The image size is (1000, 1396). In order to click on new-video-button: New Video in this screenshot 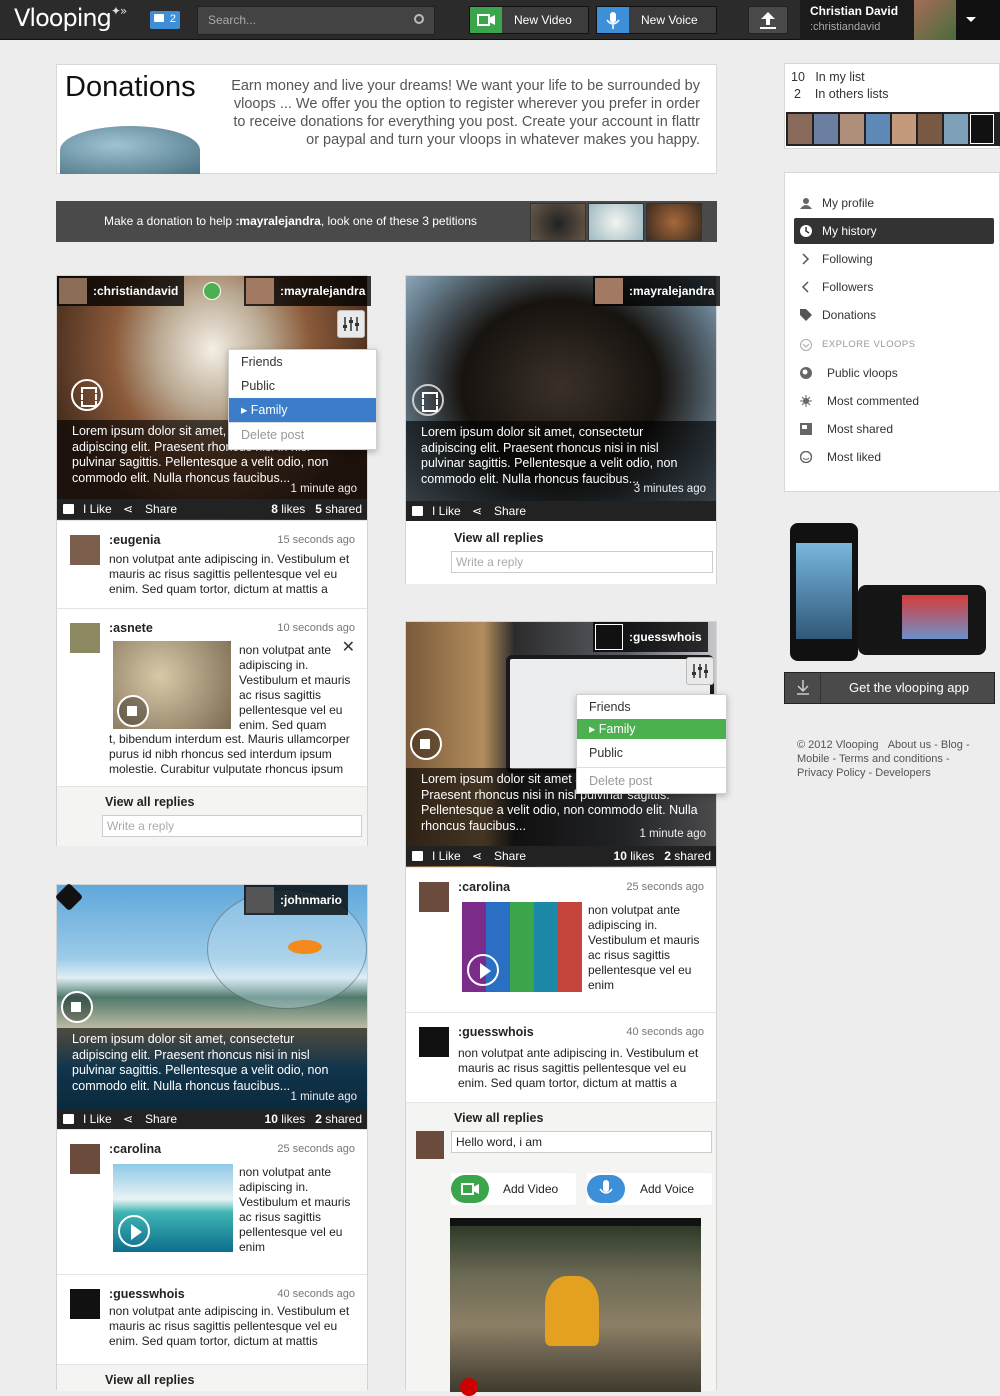, I will do `click(529, 20)`.